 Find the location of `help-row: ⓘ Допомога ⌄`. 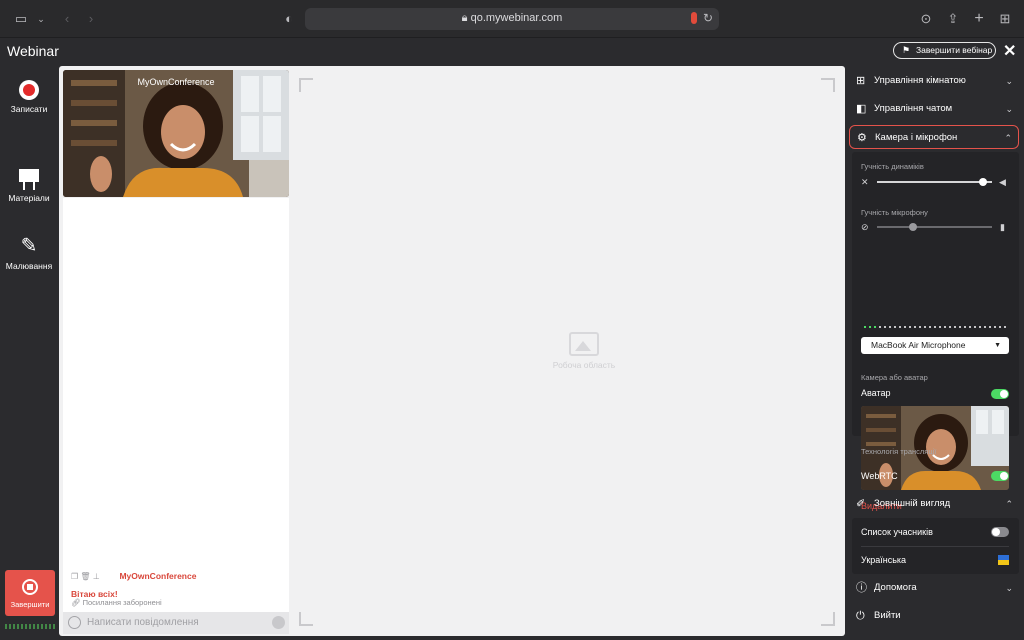

help-row: ⓘ Допомога ⌄ is located at coordinates (934, 588).